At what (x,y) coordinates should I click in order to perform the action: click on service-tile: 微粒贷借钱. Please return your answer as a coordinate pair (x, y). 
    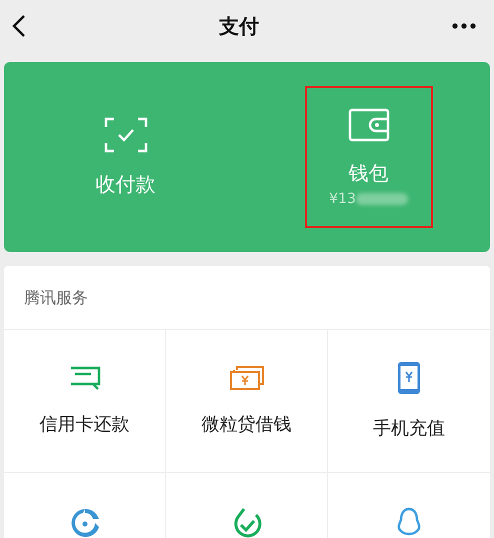
    Looking at the image, I should click on (247, 401).